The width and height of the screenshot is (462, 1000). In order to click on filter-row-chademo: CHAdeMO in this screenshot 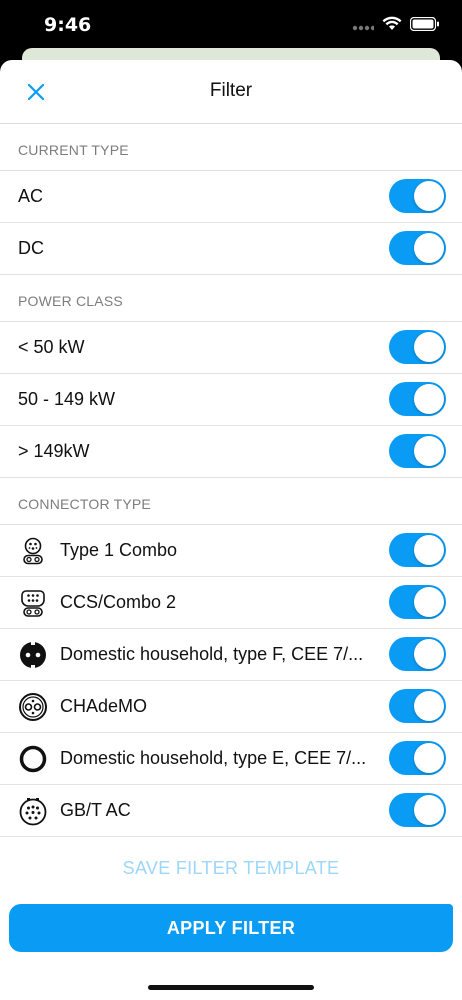, I will do `click(231, 707)`.